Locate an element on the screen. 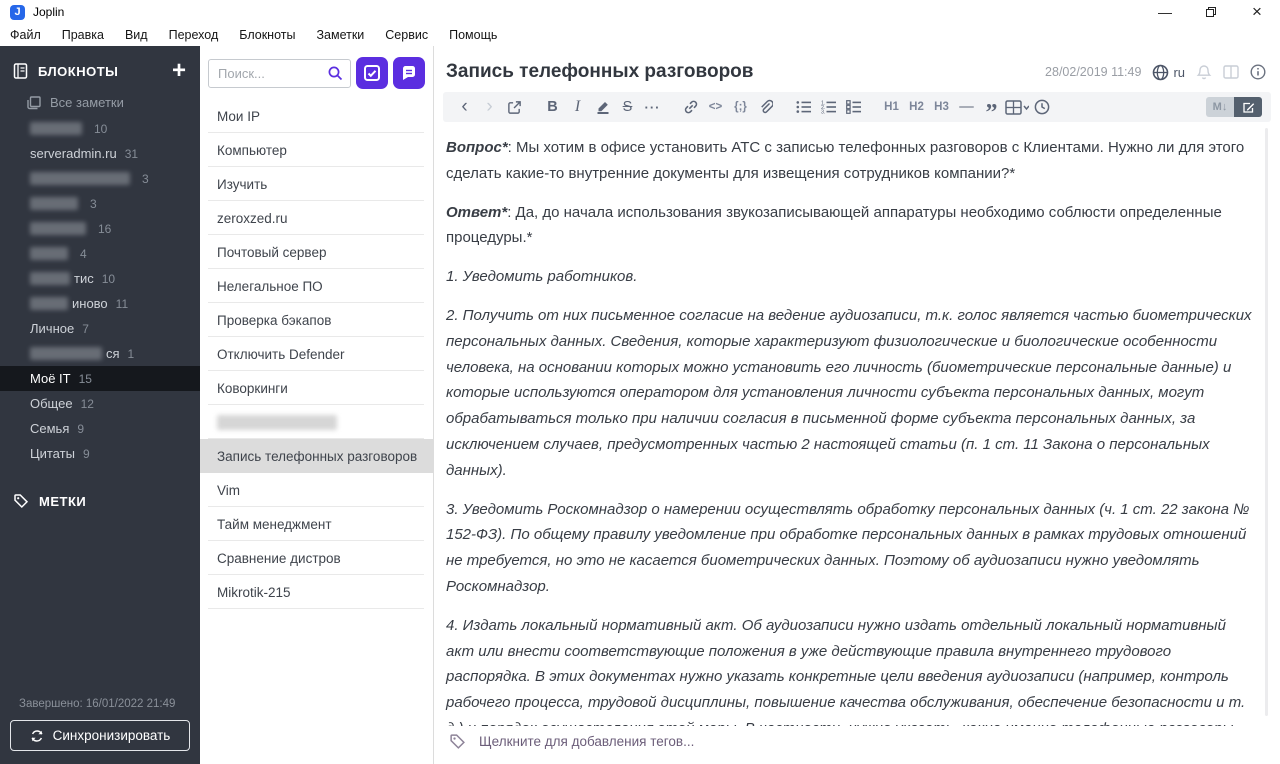  sidebar-item-all-notes: Все заметки is located at coordinates (100, 103).